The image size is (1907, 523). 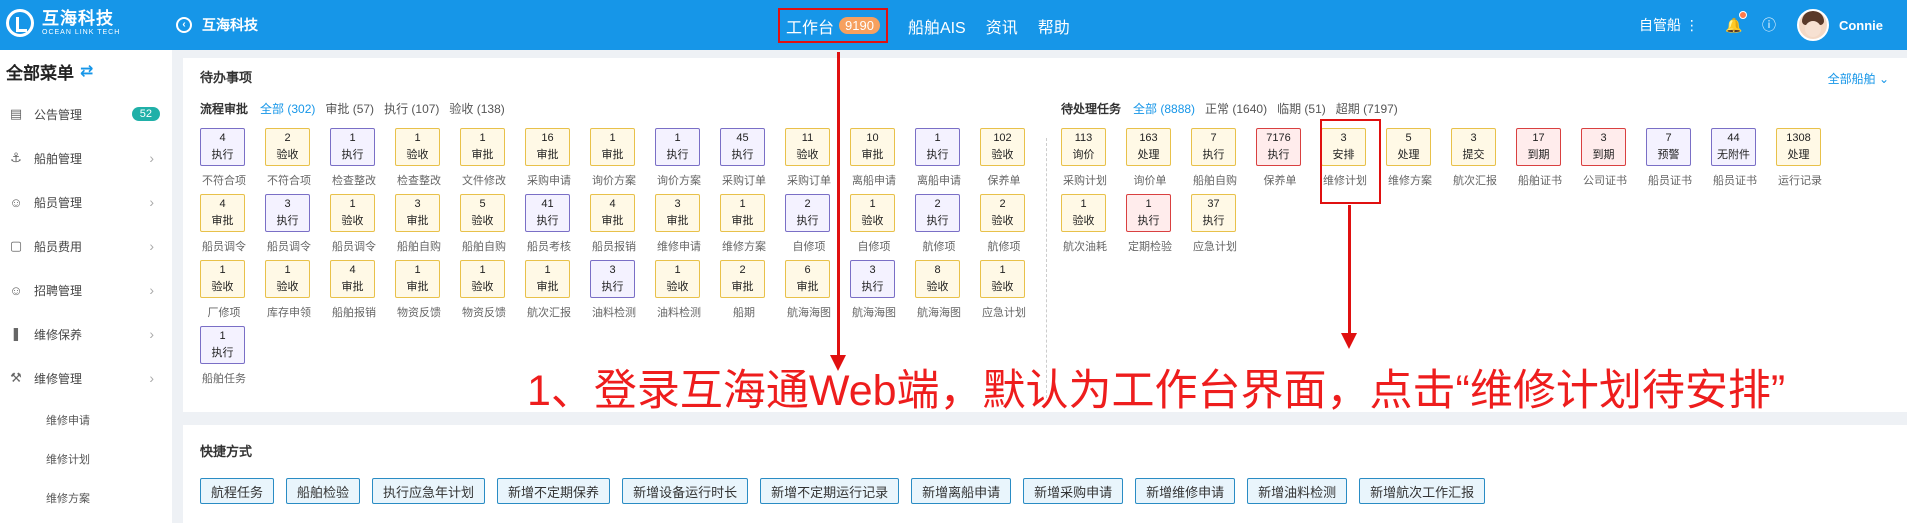 What do you see at coordinates (1214, 160) in the screenshot?
I see `task-tile: 7 执行 船舶自购` at bounding box center [1214, 160].